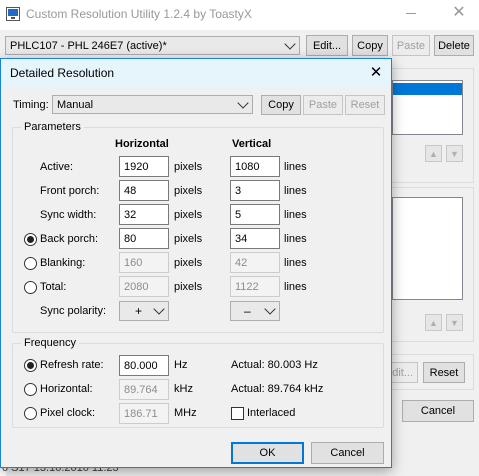 The image size is (479, 476). I want to click on sync-width-h-input: 32, so click(144, 214).